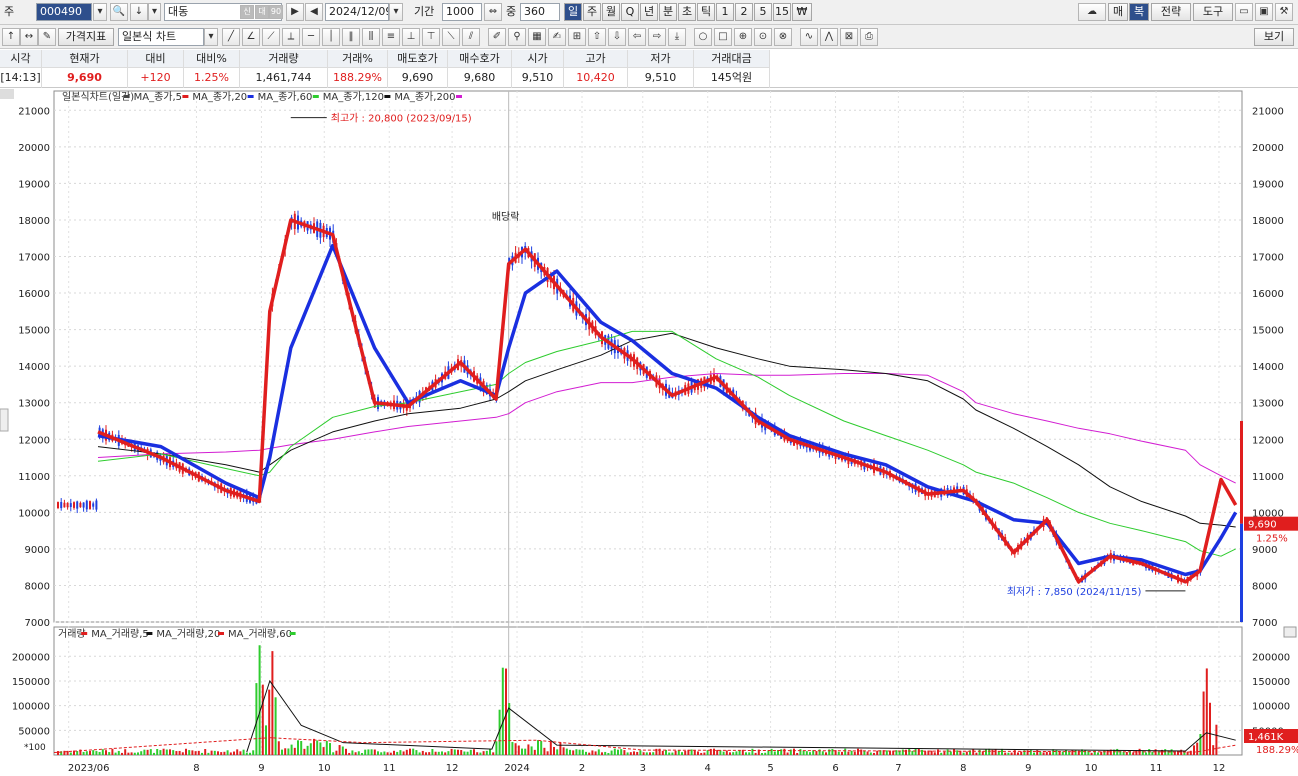  I want to click on arrow-up-icon: ↑, so click(11, 37).